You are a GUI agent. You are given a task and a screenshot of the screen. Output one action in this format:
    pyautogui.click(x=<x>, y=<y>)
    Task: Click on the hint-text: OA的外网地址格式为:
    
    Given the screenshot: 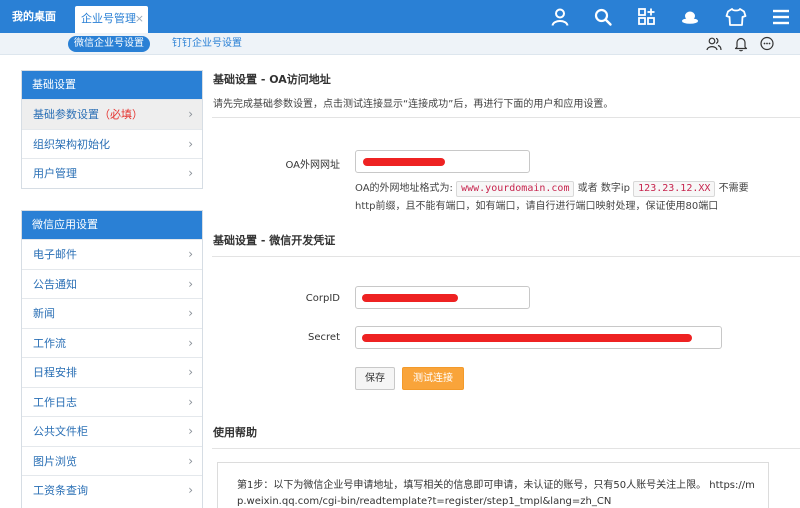 What is the action you would take?
    pyautogui.click(x=404, y=188)
    